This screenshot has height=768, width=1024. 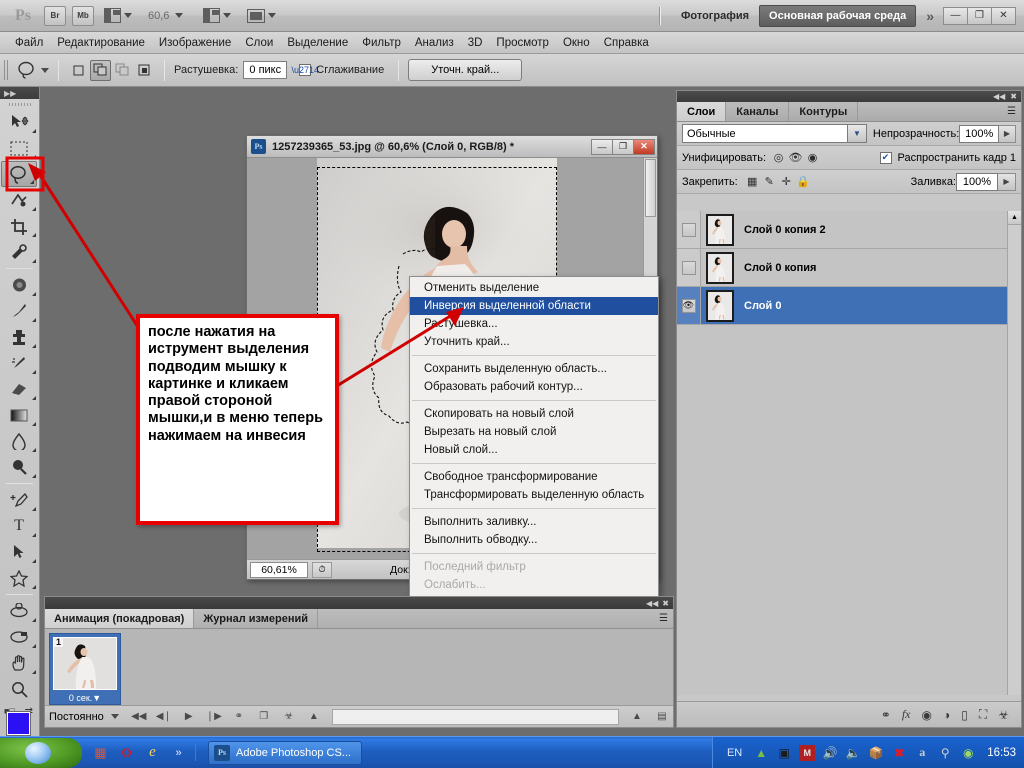 I want to click on menu-select: Выделение, so click(x=317, y=43).